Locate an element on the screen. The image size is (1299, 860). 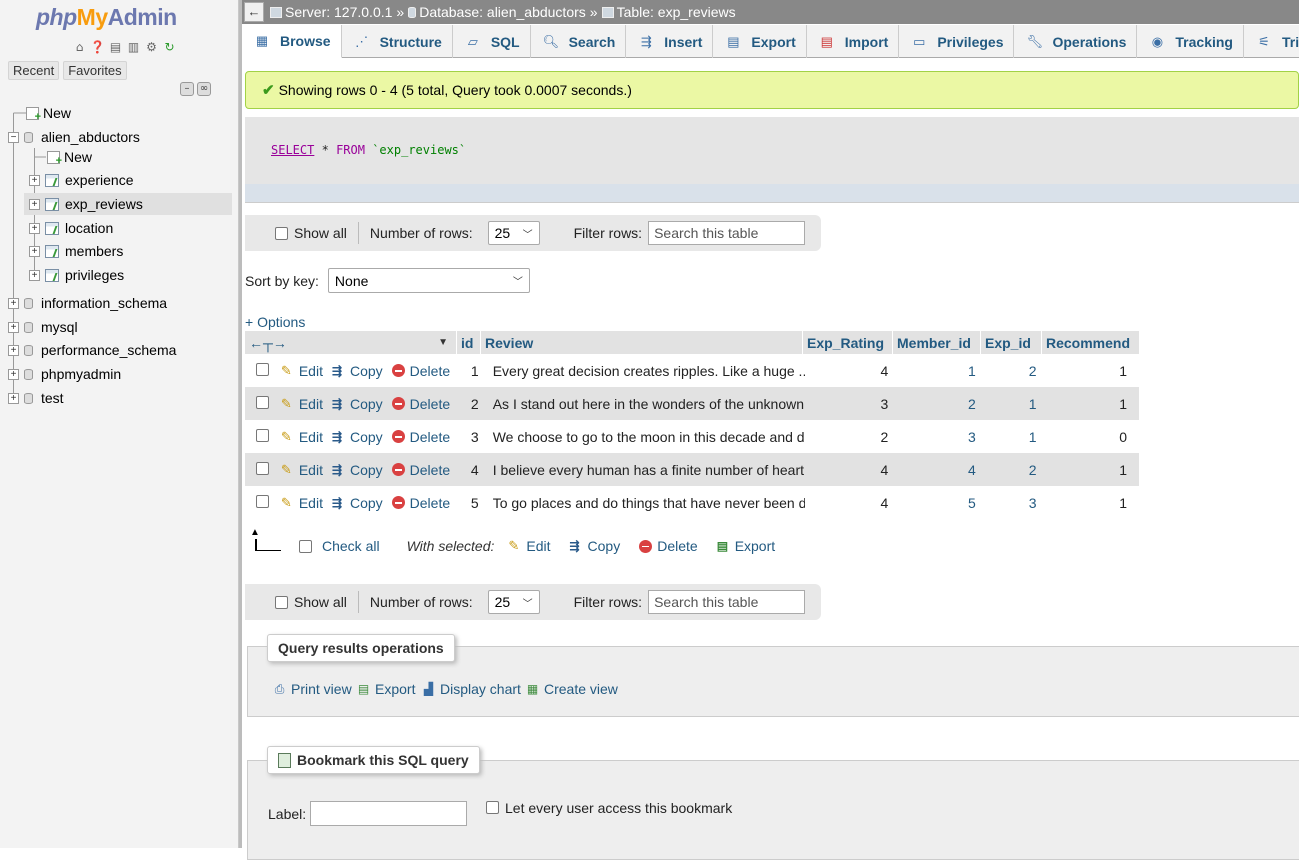
check-all-label: Check all is located at coordinates (351, 546).